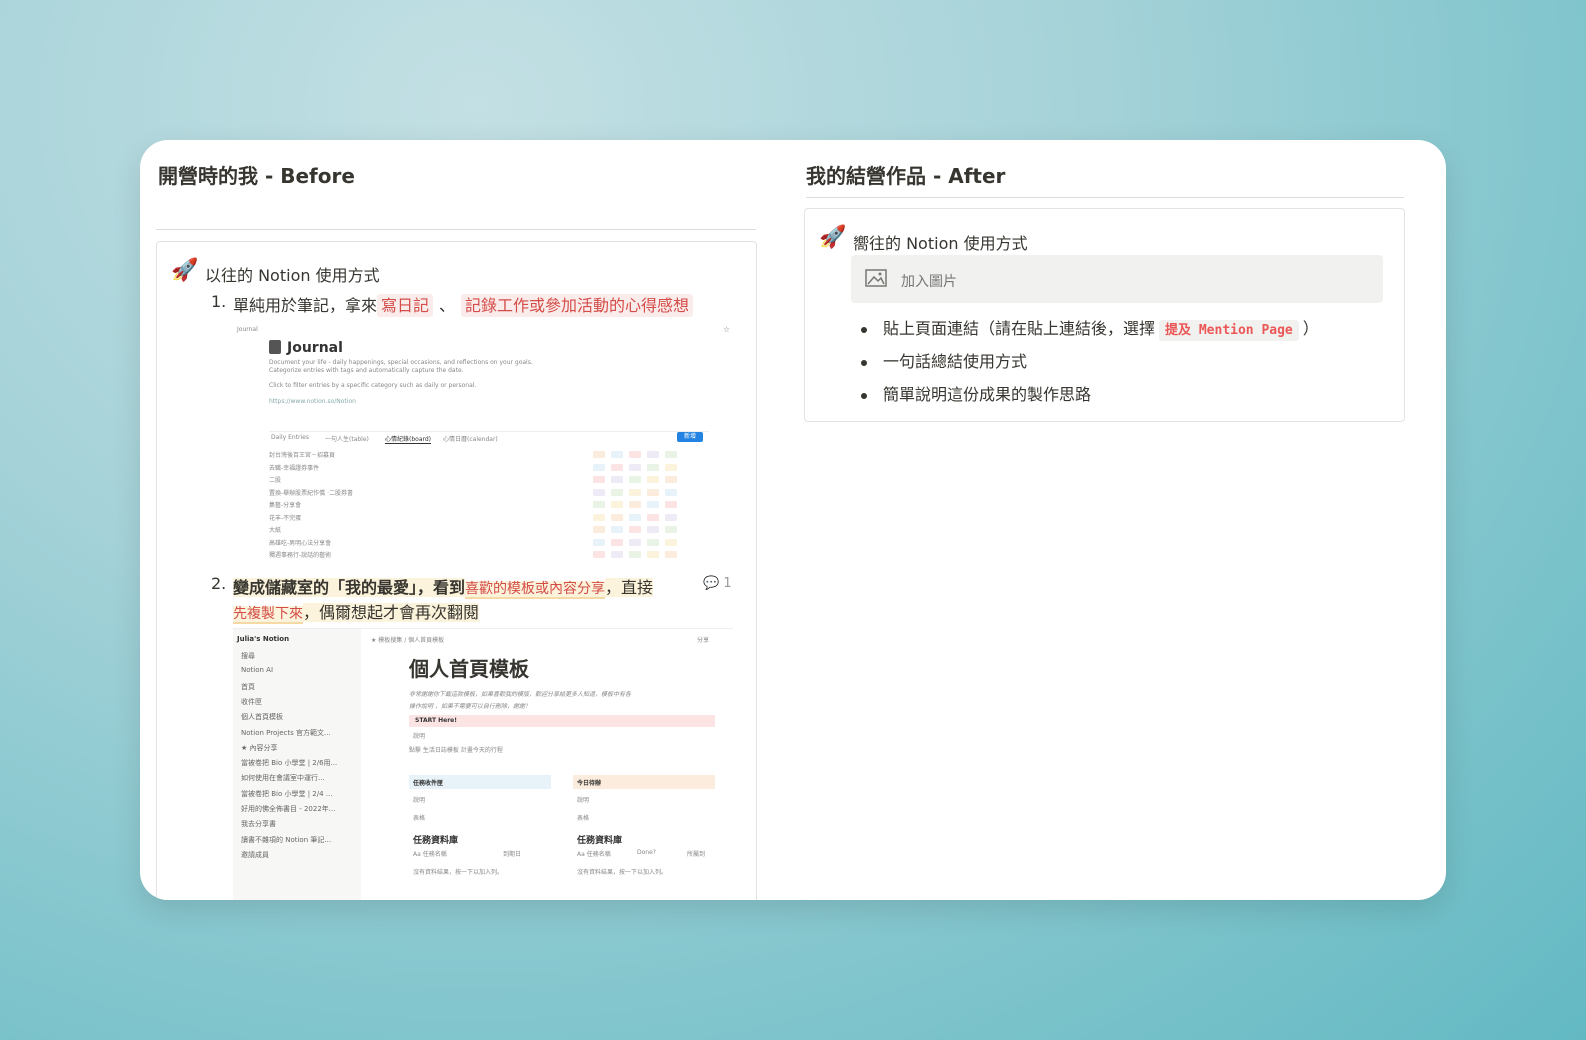 Image resolution: width=1586 pixels, height=1040 pixels. What do you see at coordinates (408, 640) in the screenshot?
I see `notion-breadcrumb: ★ 模板搜集 / 個人首頁模板` at bounding box center [408, 640].